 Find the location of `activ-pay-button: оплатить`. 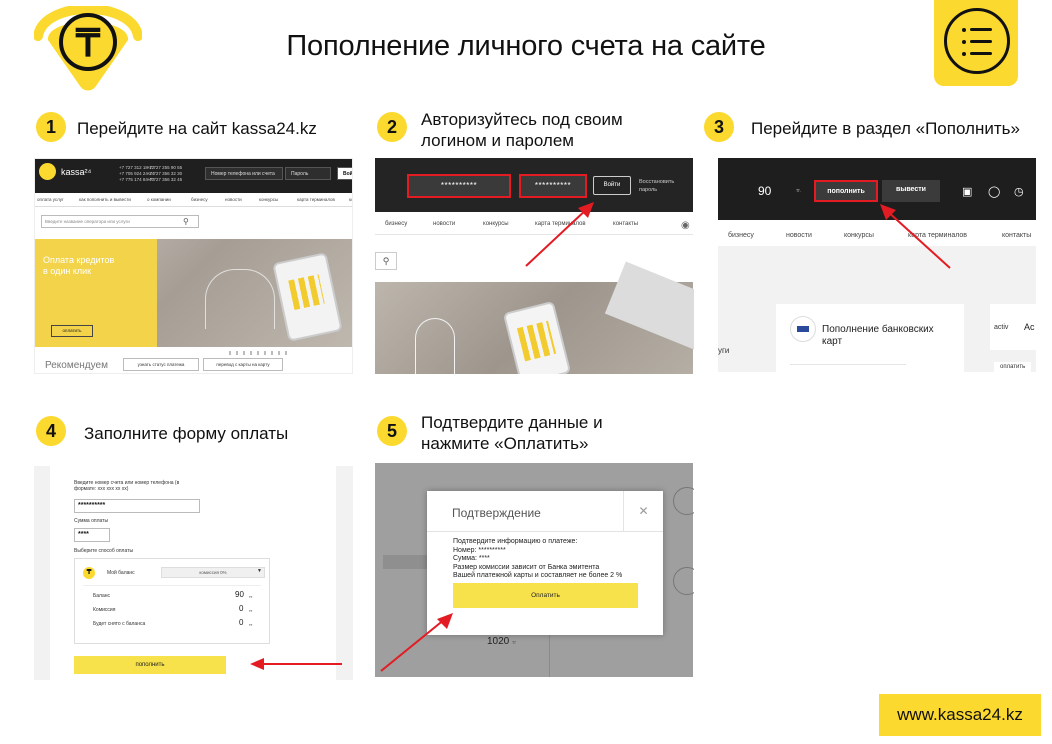

activ-pay-button: оплатить is located at coordinates (1013, 367).